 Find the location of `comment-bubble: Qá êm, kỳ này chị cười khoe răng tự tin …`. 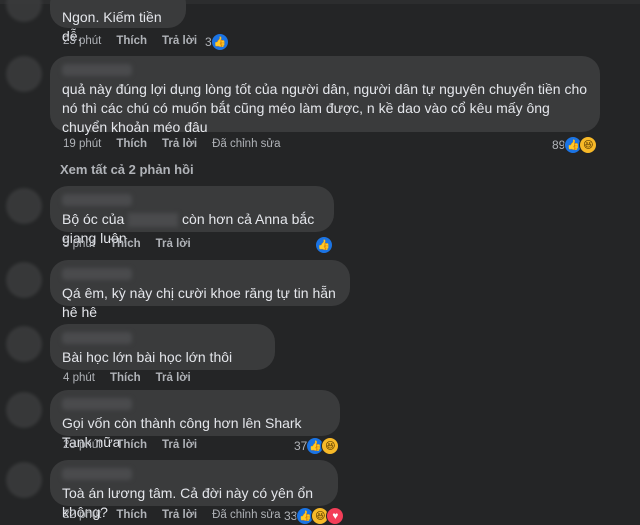

comment-bubble: Qá êm, kỳ này chị cười khoe răng tự tin … is located at coordinates (200, 290).